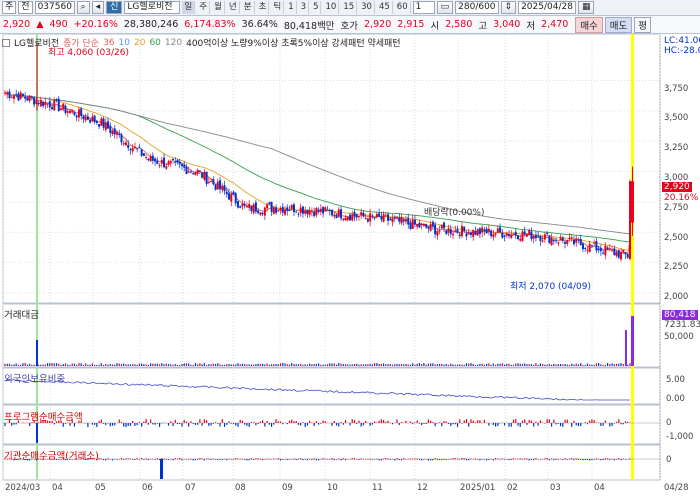  I want to click on buy-button: 매수, so click(589, 24).